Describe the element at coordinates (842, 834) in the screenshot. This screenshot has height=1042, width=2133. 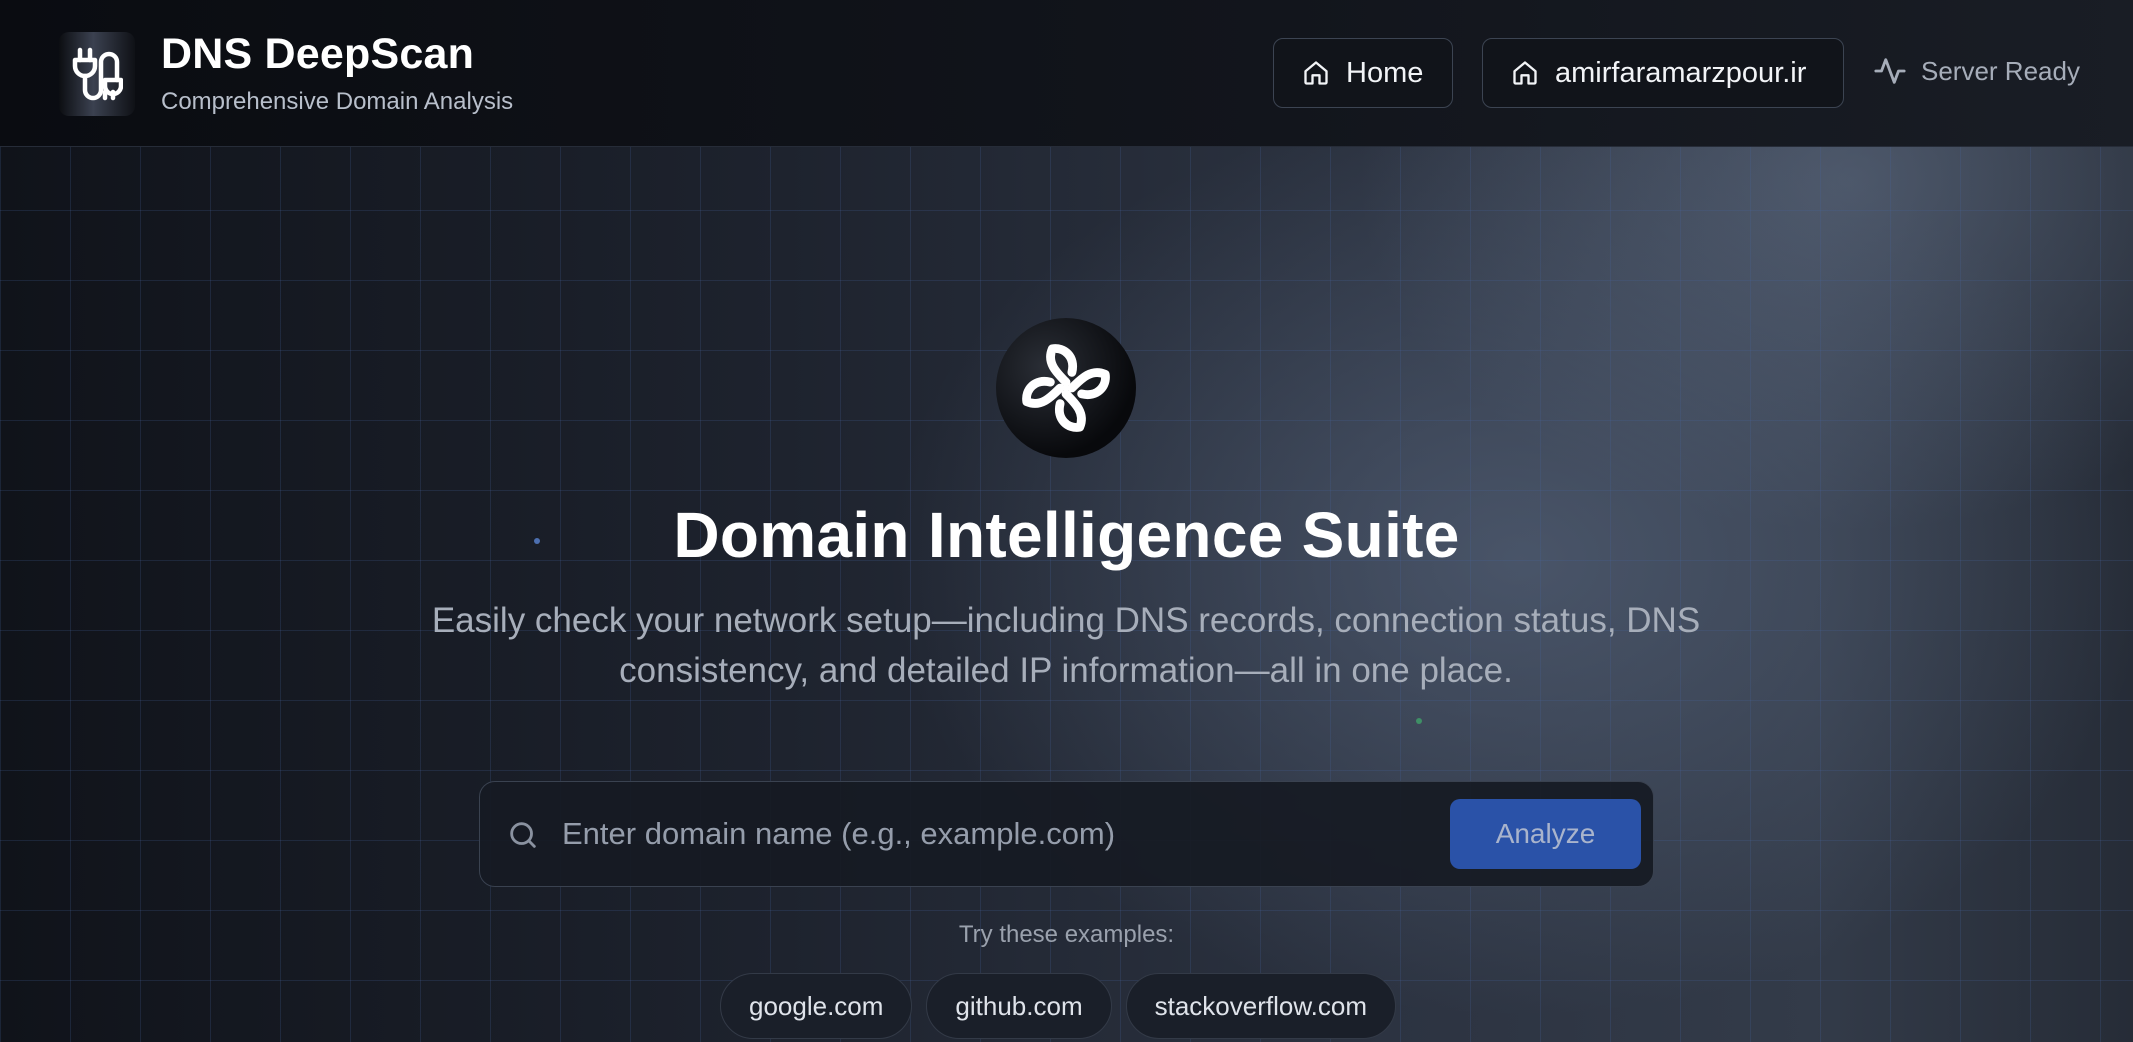
I see `domain-search-input` at that location.